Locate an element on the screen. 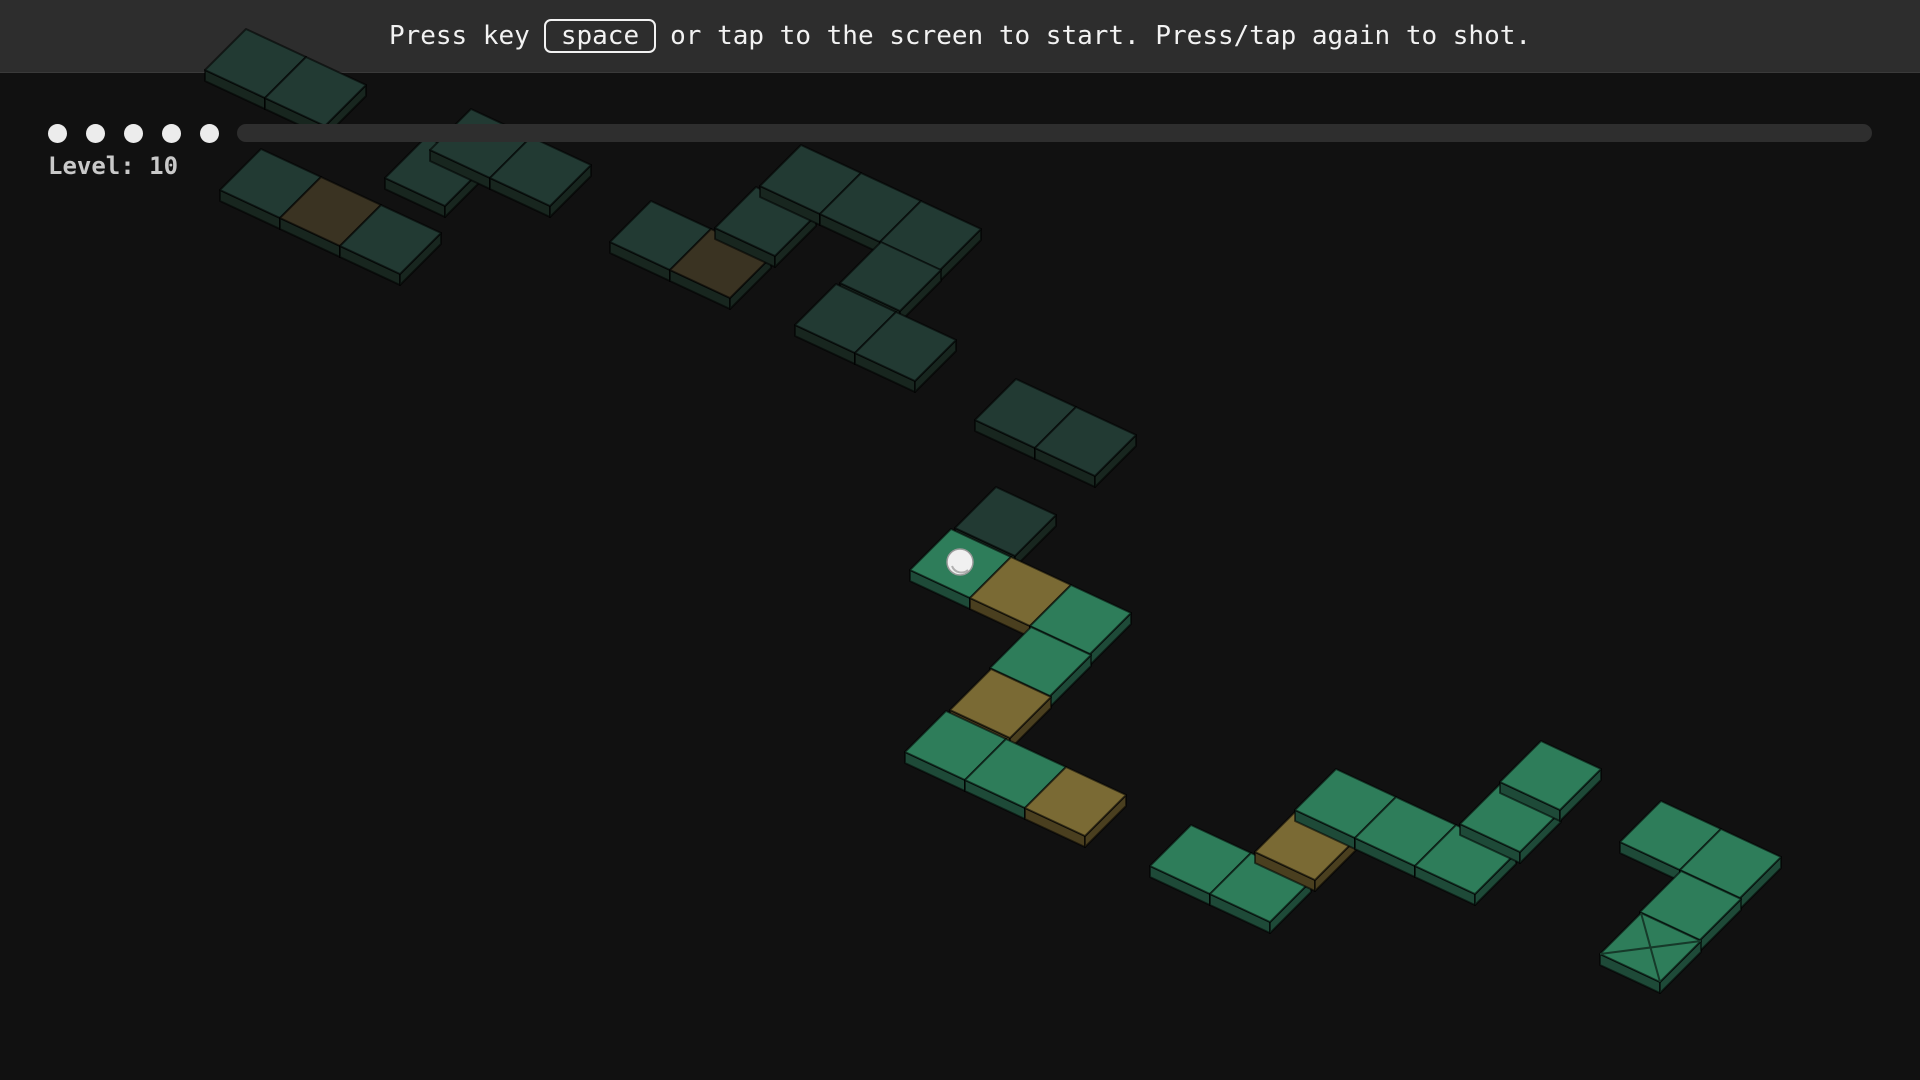 This screenshot has width=1920, height=1080. level-label: Level: 10 is located at coordinates (113, 166).